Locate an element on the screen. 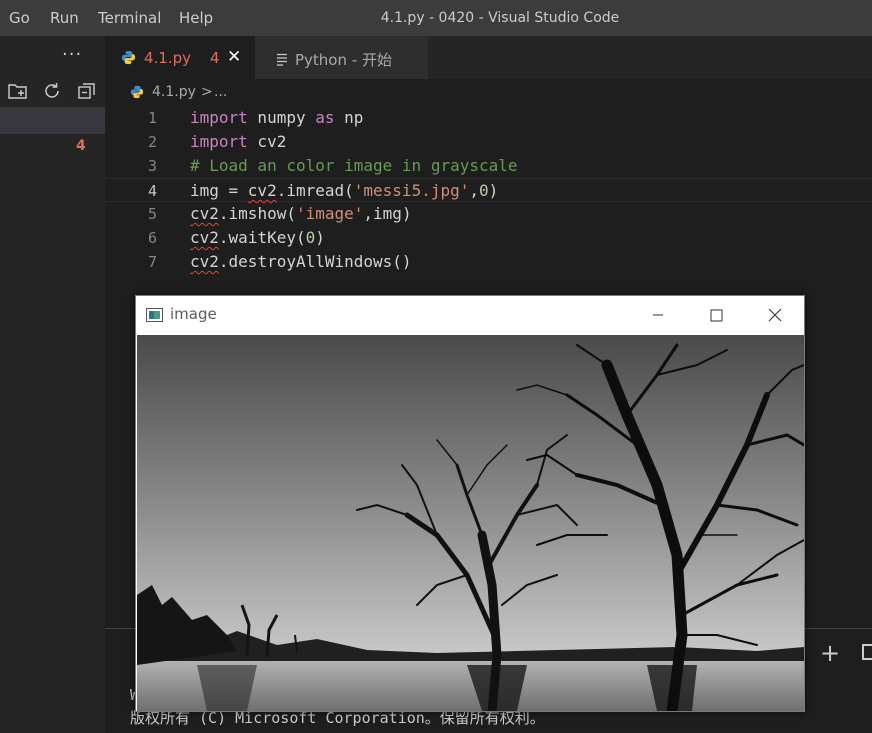 The image size is (872, 733). window-app-icon is located at coordinates (154, 314).